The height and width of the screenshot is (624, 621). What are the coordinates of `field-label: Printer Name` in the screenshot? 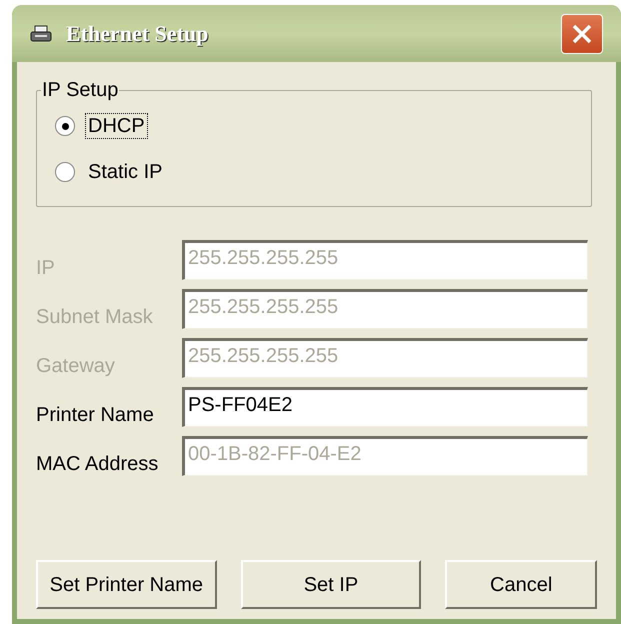 It's located at (95, 415).